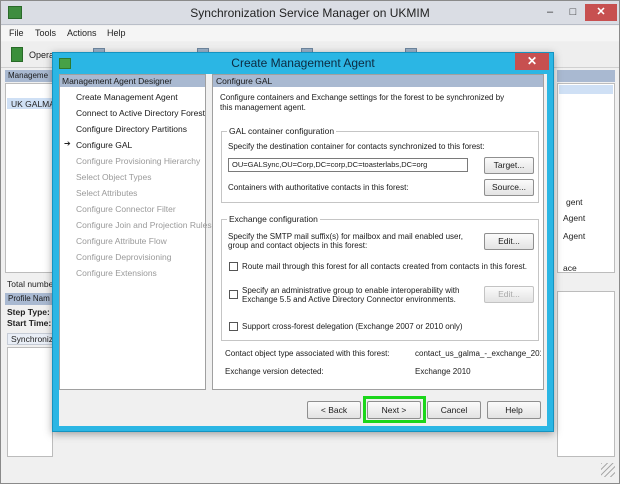  What do you see at coordinates (443, 371) in the screenshot?
I see `exchange-version-value: Exchange 2010` at bounding box center [443, 371].